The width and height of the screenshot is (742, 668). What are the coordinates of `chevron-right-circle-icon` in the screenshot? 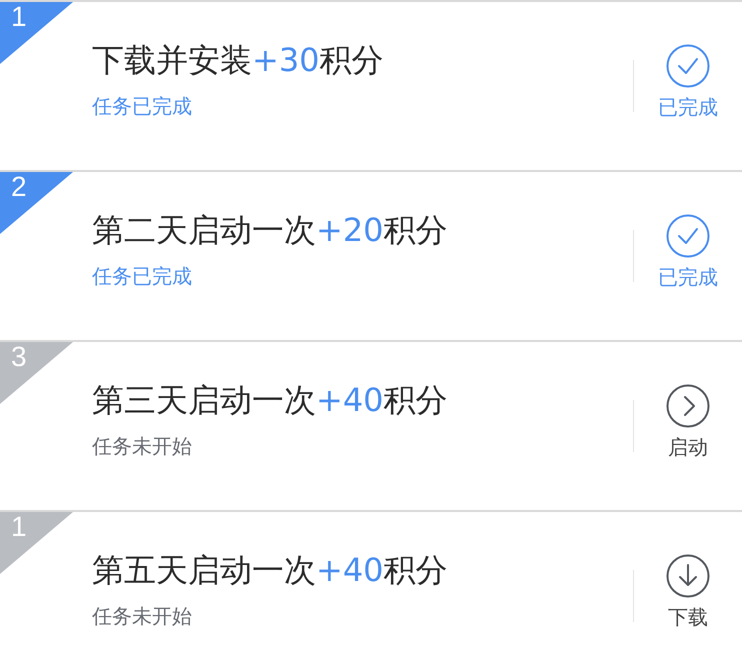 It's located at (688, 406).